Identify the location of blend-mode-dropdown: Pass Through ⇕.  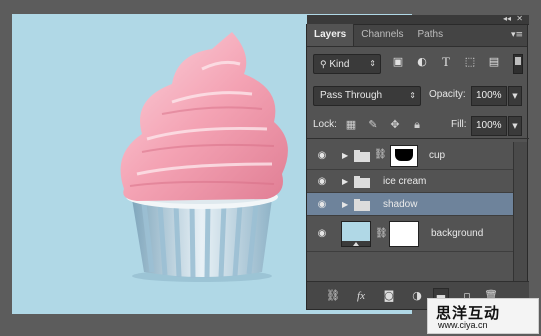
(367, 96).